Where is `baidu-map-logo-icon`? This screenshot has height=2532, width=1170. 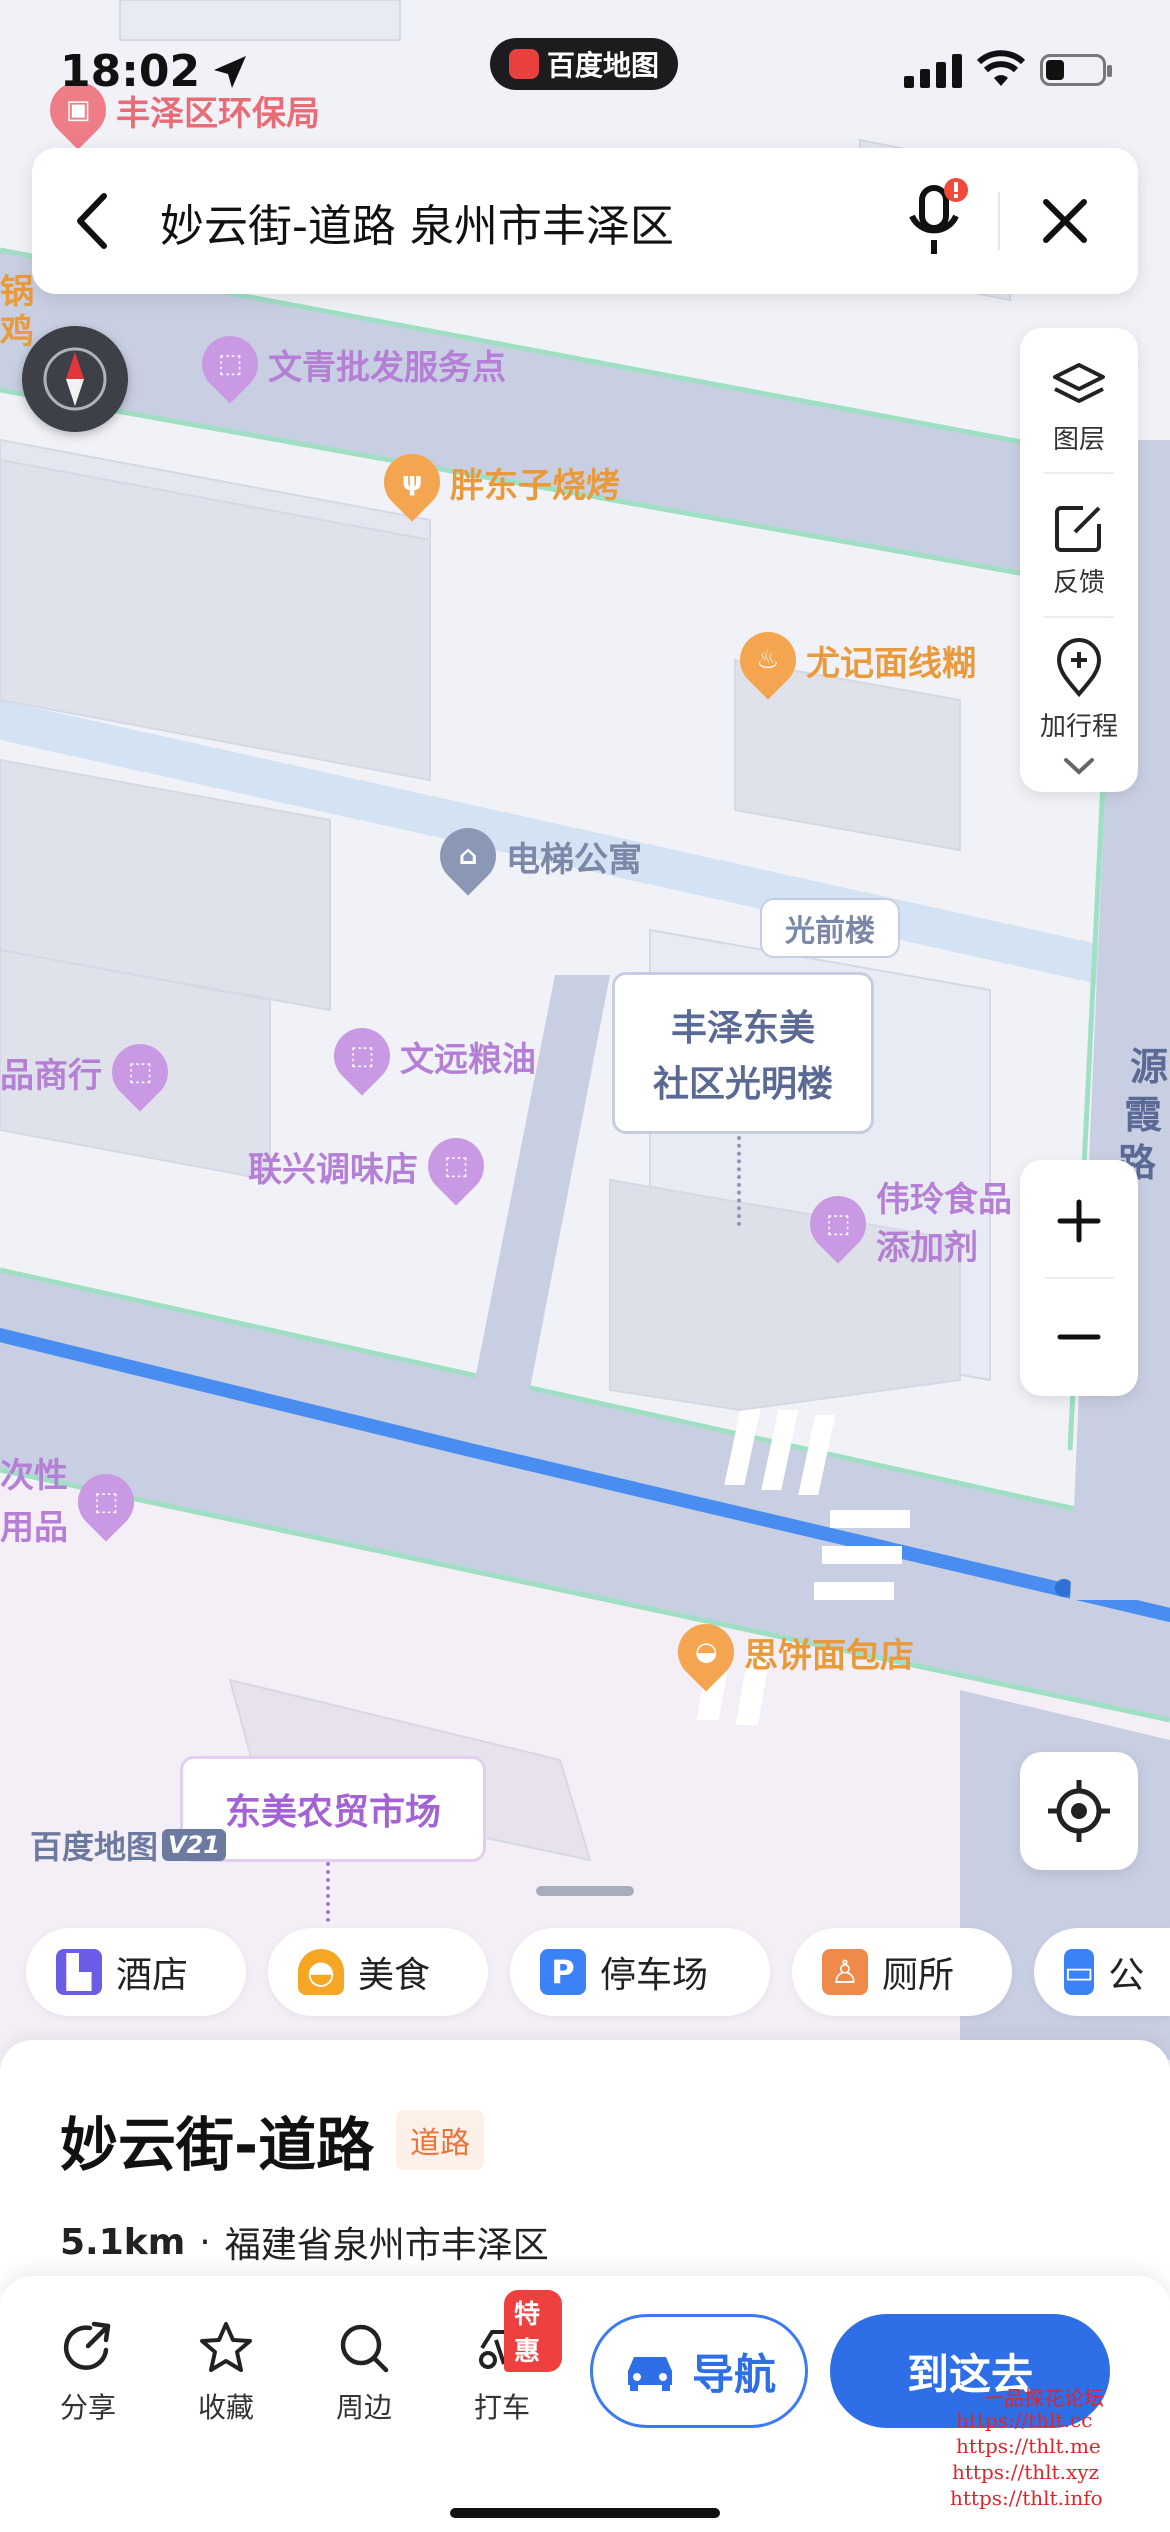
baidu-map-logo-icon is located at coordinates (523, 64).